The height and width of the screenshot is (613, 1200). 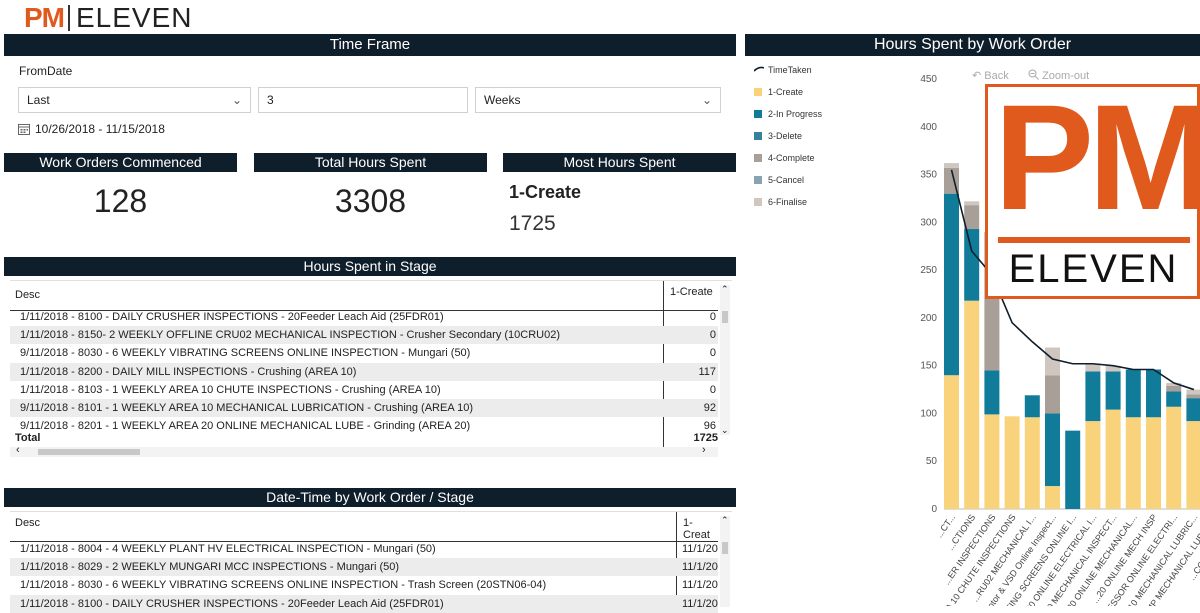 I want to click on stage-table-title: Hours Spent in Stage, so click(x=370, y=266).